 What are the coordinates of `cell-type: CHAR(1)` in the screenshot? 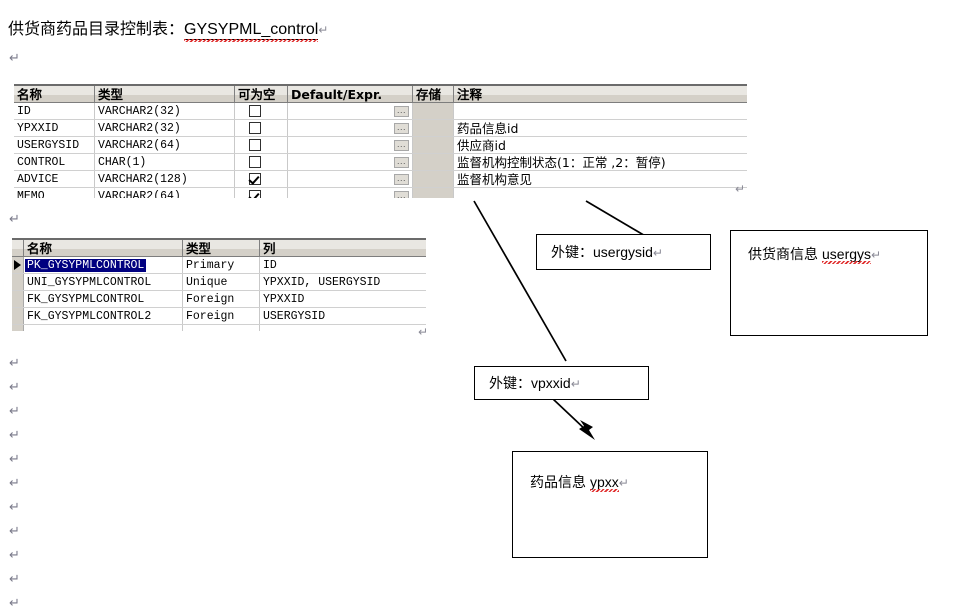 It's located at (165, 162).